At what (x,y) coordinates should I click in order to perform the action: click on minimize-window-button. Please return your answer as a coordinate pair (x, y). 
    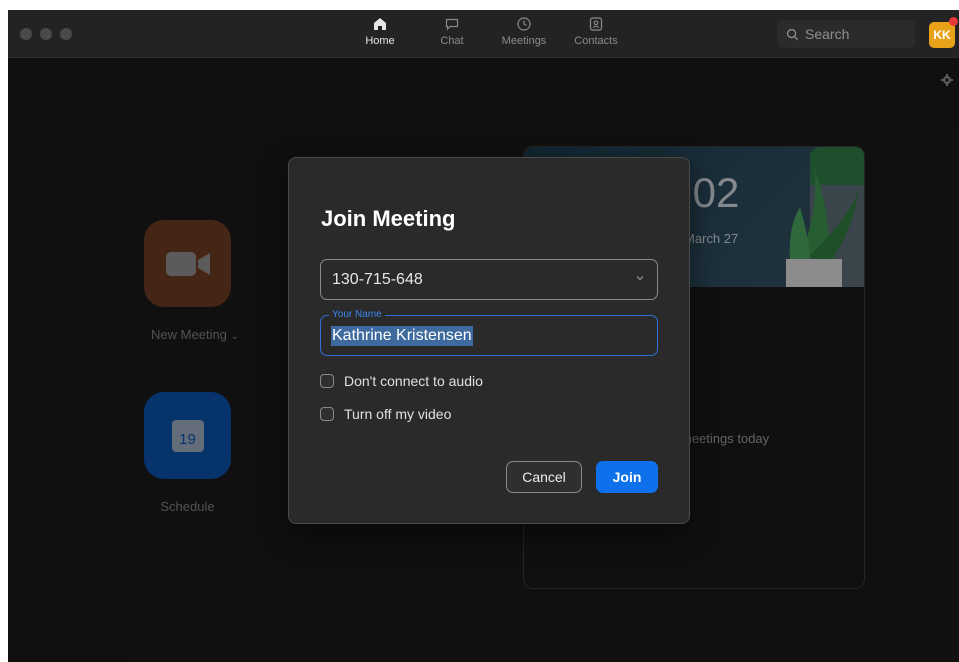
    Looking at the image, I should click on (46, 34).